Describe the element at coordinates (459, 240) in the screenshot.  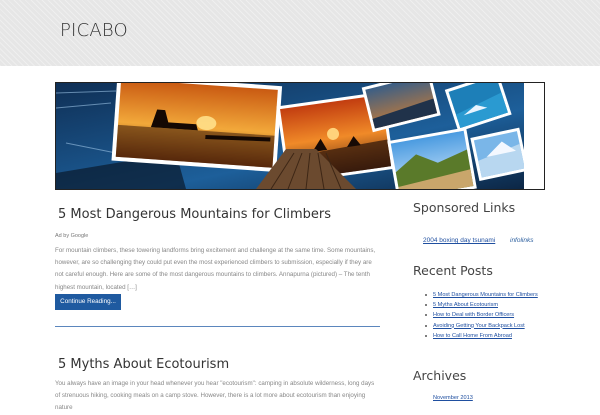
I see `sponsored-link: 2004 boxing day tsunami` at that location.